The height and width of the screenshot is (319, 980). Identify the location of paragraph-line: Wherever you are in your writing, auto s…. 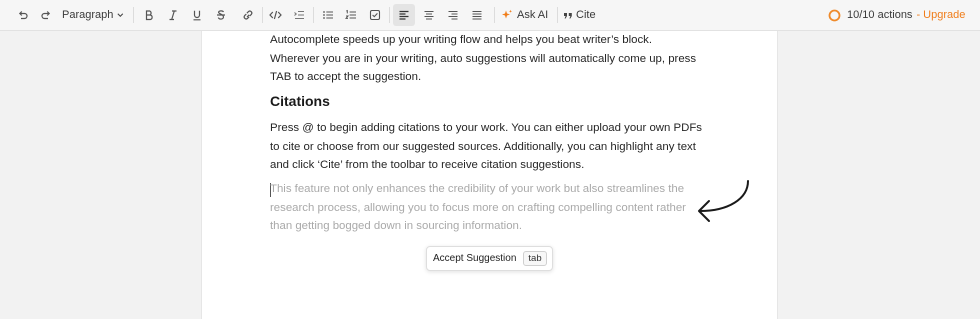
(483, 58).